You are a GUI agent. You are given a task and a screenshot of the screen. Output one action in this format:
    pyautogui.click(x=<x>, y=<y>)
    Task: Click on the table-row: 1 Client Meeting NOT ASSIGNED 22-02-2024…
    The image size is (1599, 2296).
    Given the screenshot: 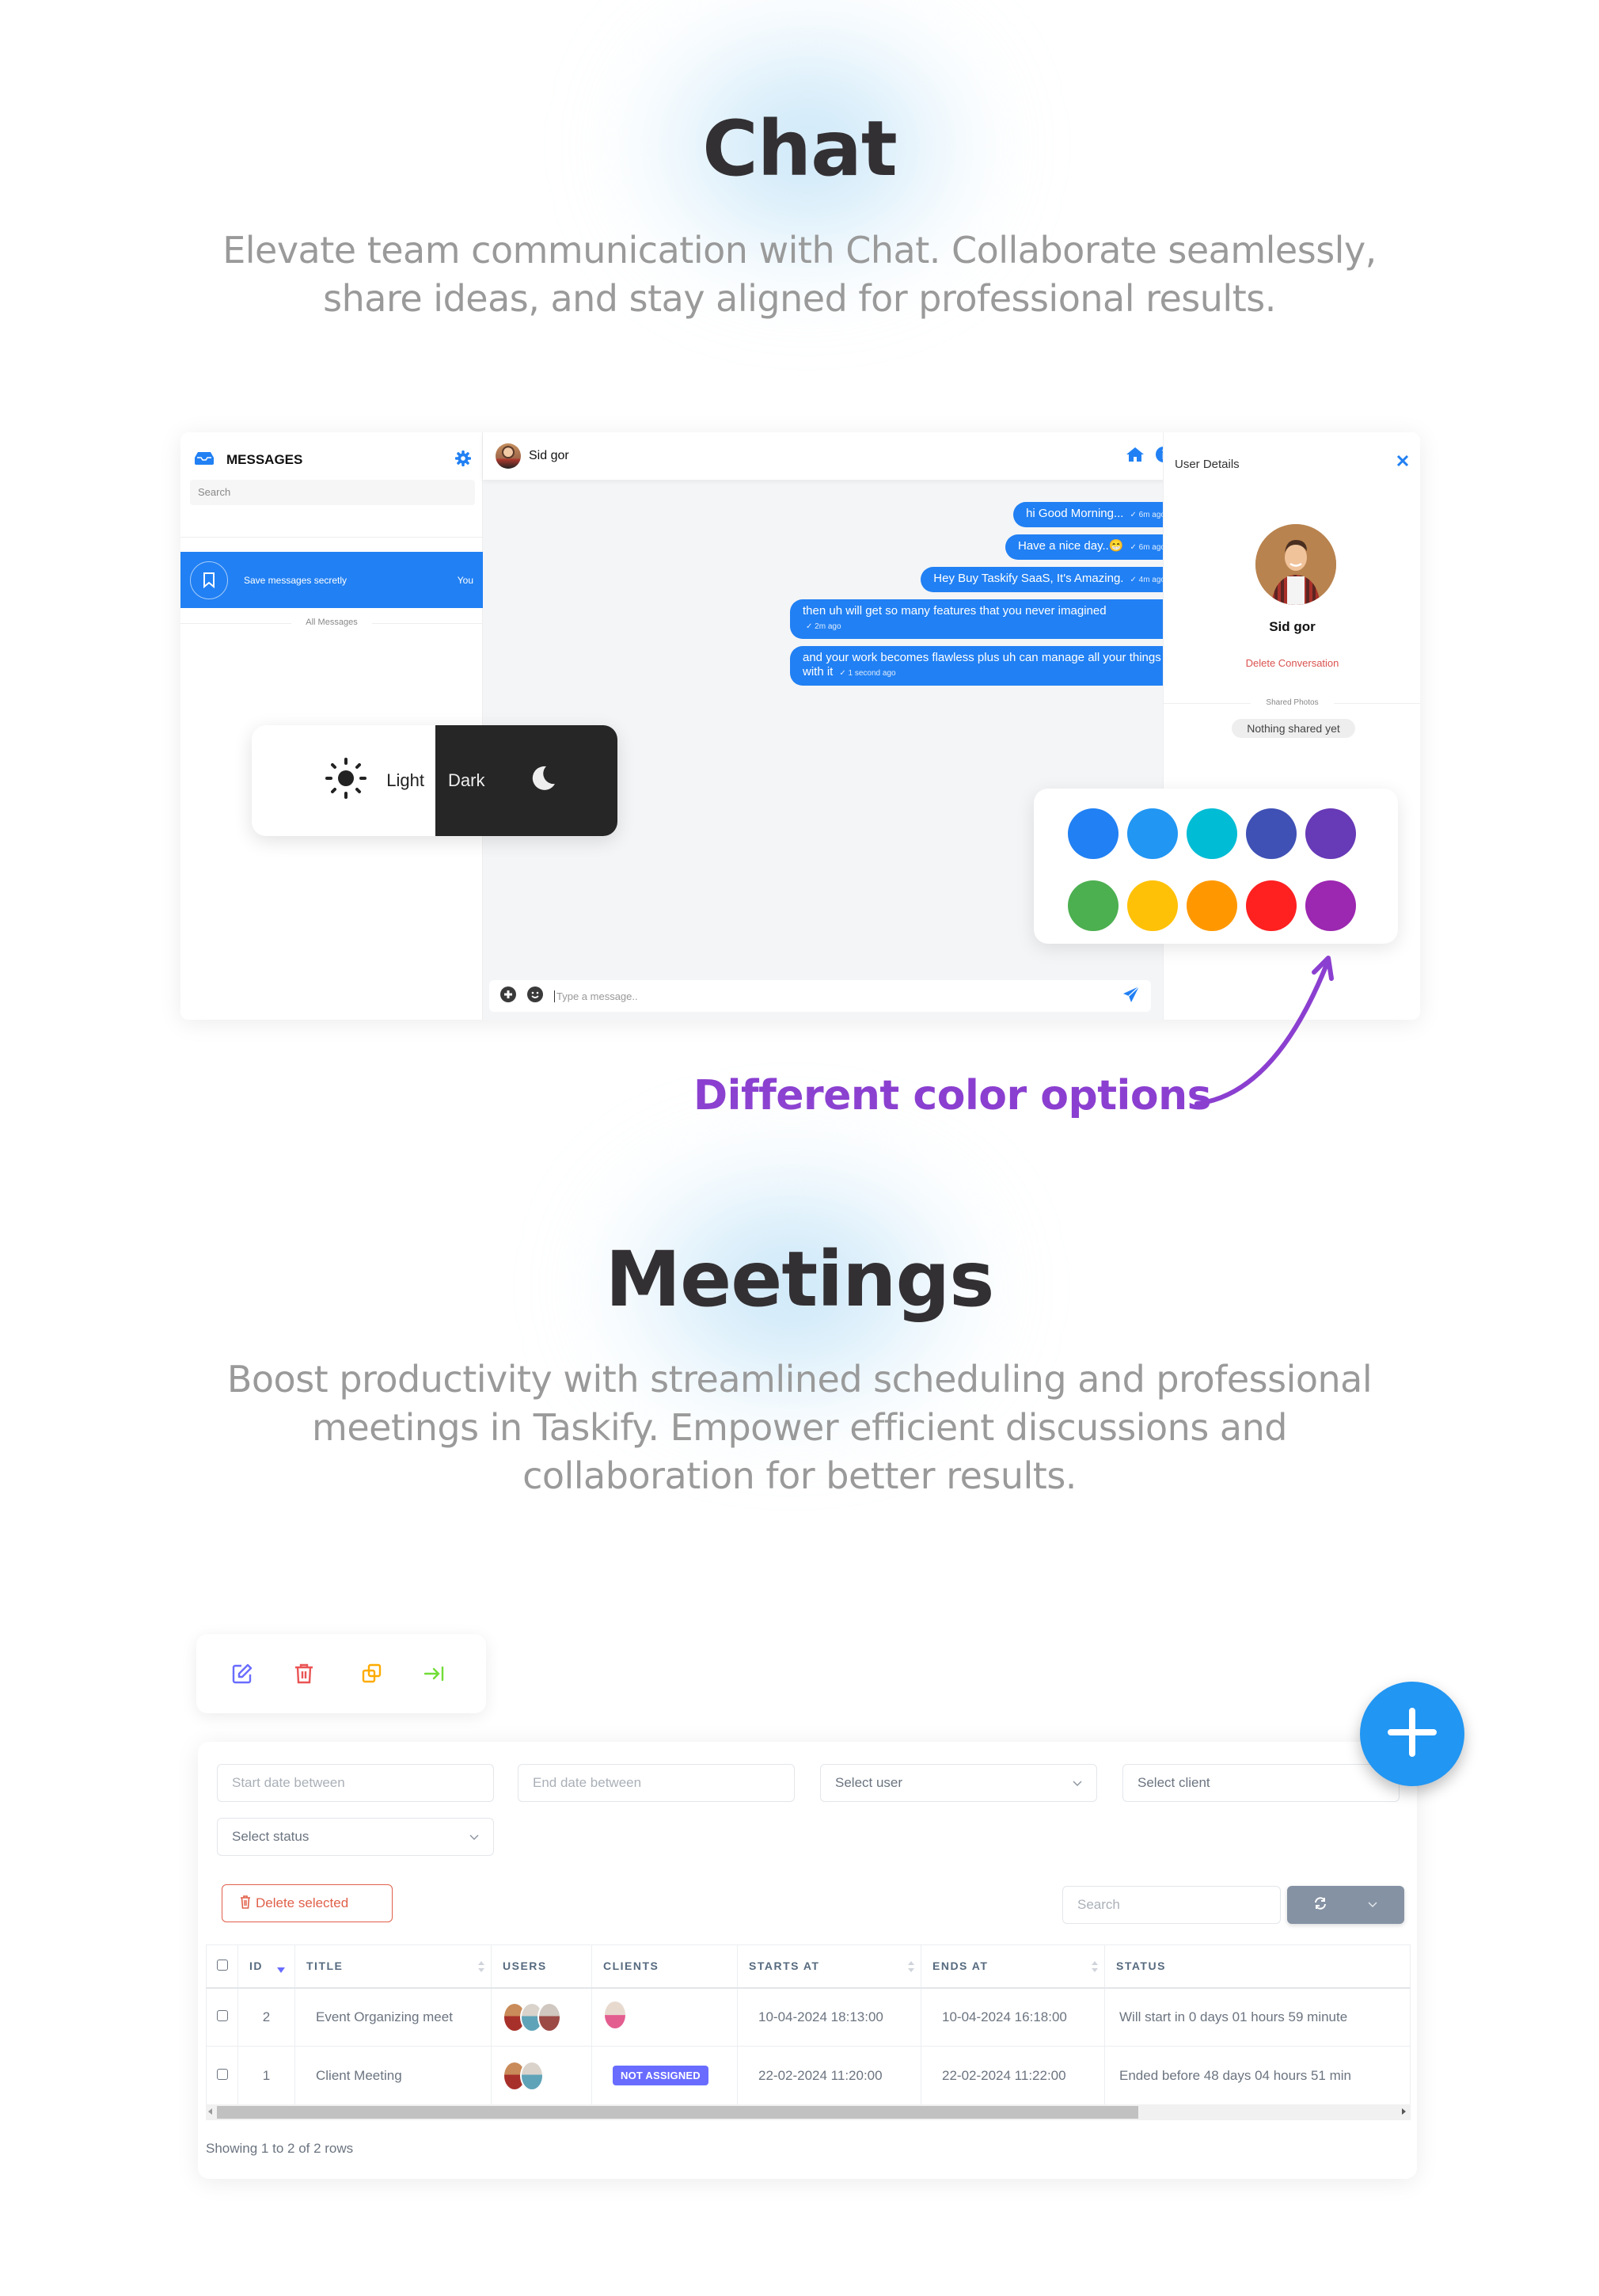 What is the action you would take?
    pyautogui.click(x=808, y=2075)
    